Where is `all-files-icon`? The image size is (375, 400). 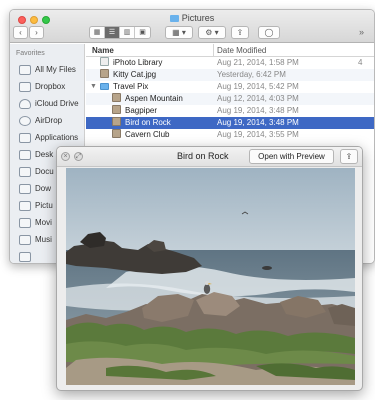
all-files-icon is located at coordinates (25, 69).